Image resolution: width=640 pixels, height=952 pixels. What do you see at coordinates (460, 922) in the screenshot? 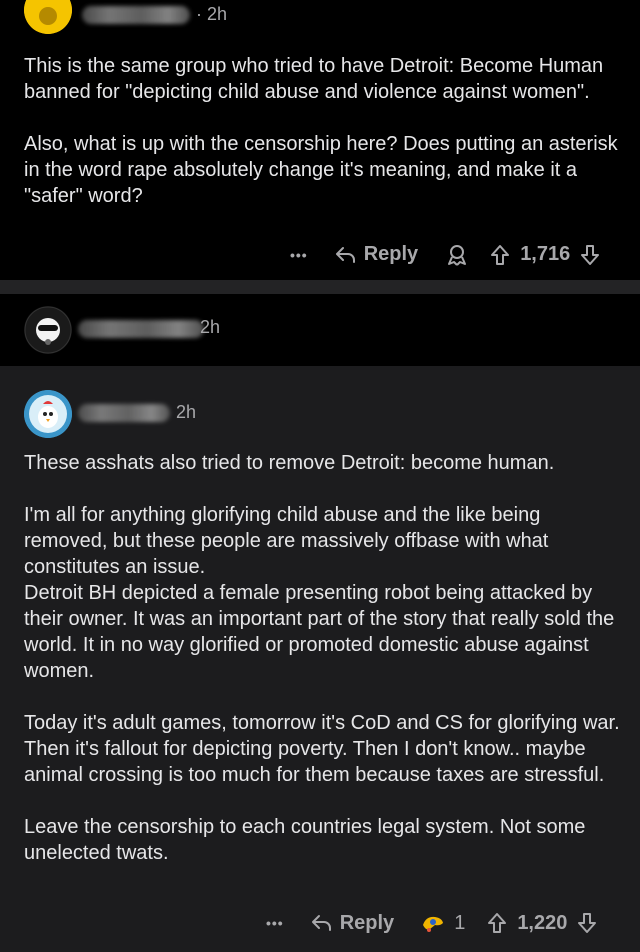
I see `award-count: 1` at bounding box center [460, 922].